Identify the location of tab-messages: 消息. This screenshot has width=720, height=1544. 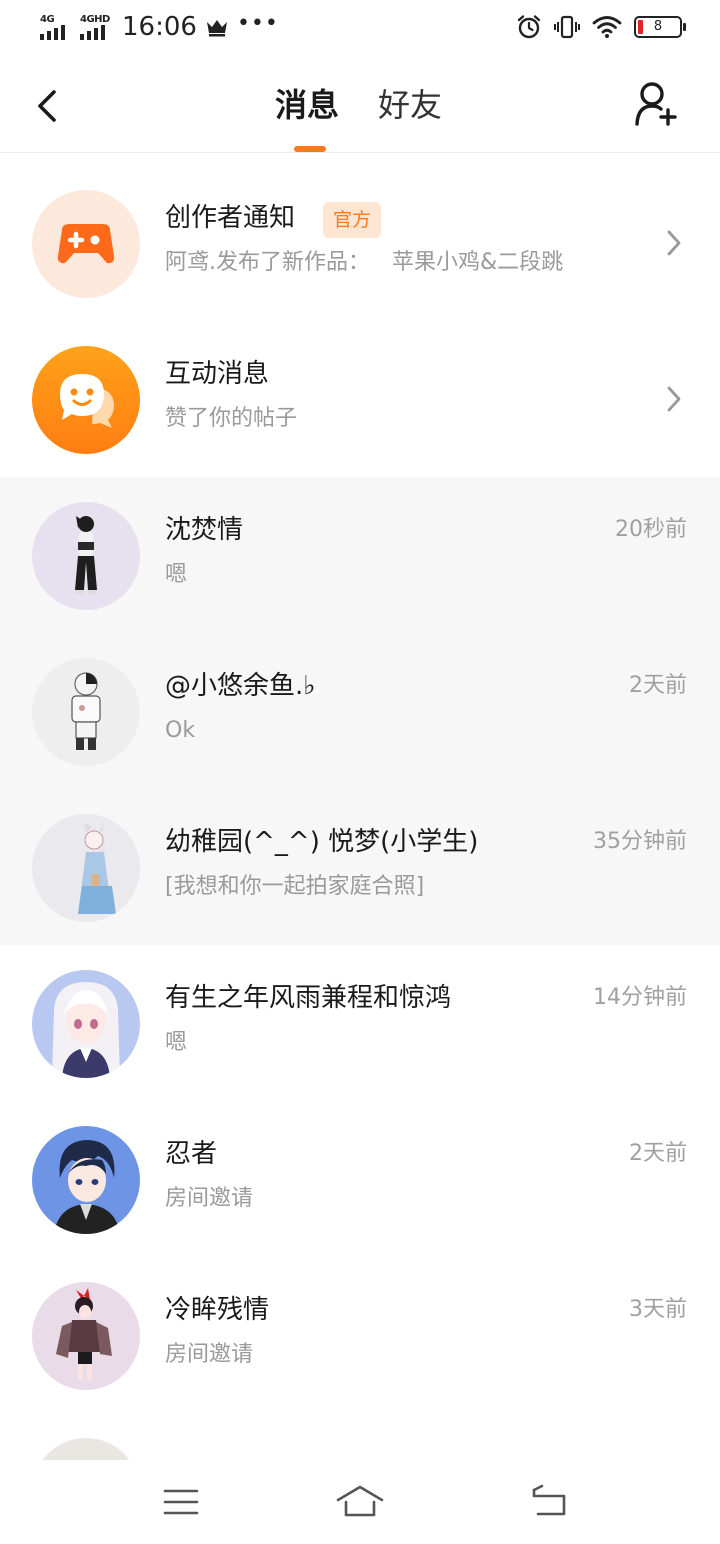
(307, 105).